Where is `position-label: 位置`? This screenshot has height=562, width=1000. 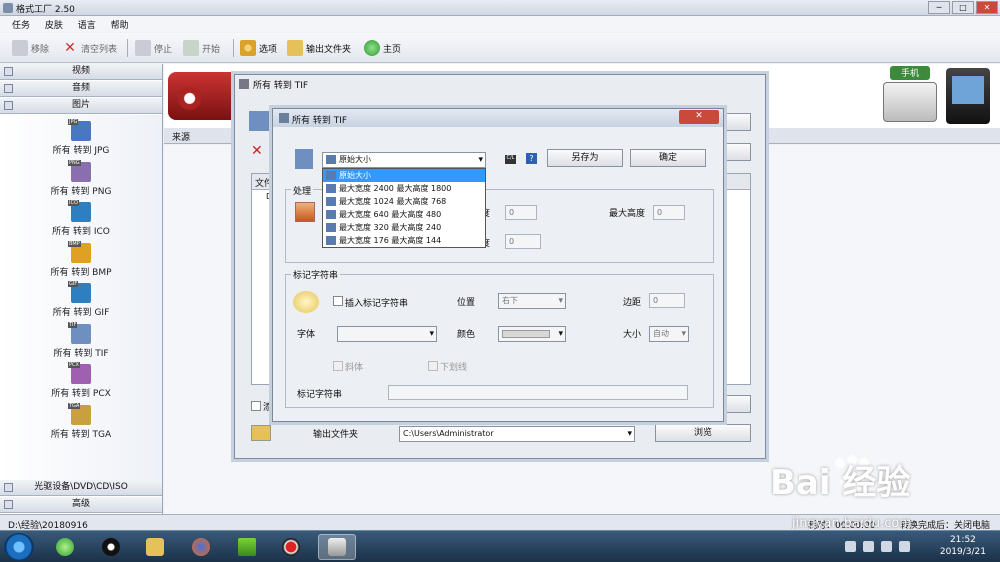
position-label: 位置 is located at coordinates (466, 303).